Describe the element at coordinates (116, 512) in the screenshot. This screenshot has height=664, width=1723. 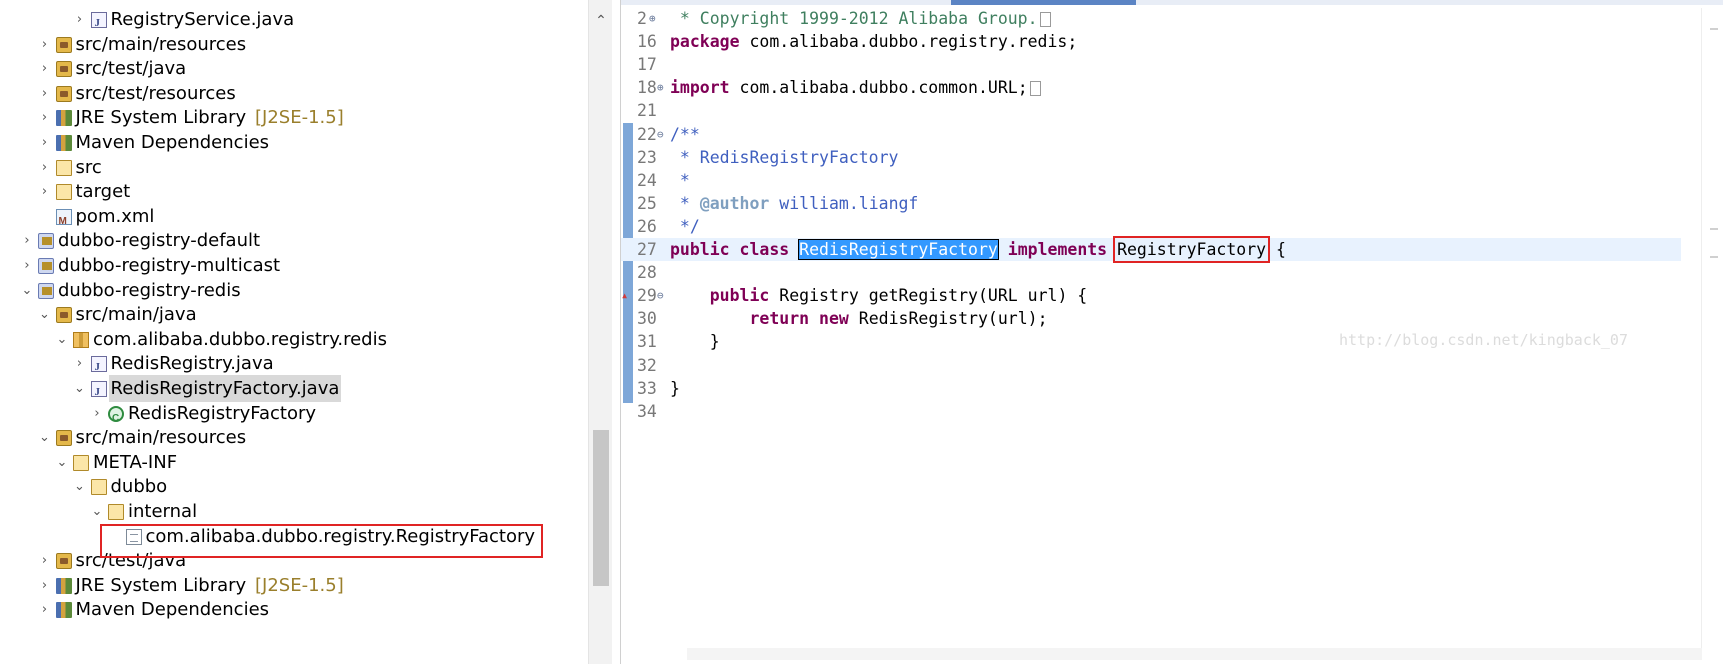
I see `folder-icon` at that location.